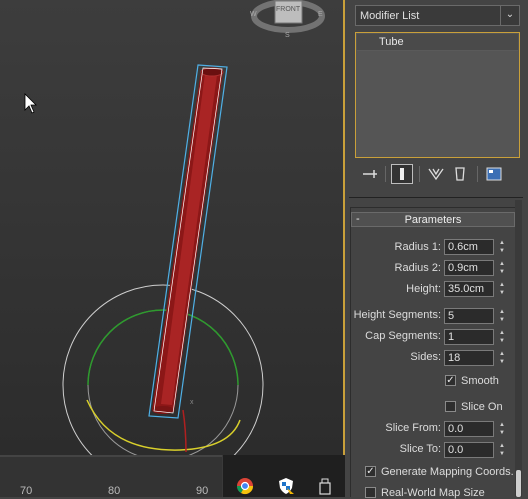 Image resolution: width=528 pixels, height=499 pixels. I want to click on slice-on-checkbox, so click(450, 406).